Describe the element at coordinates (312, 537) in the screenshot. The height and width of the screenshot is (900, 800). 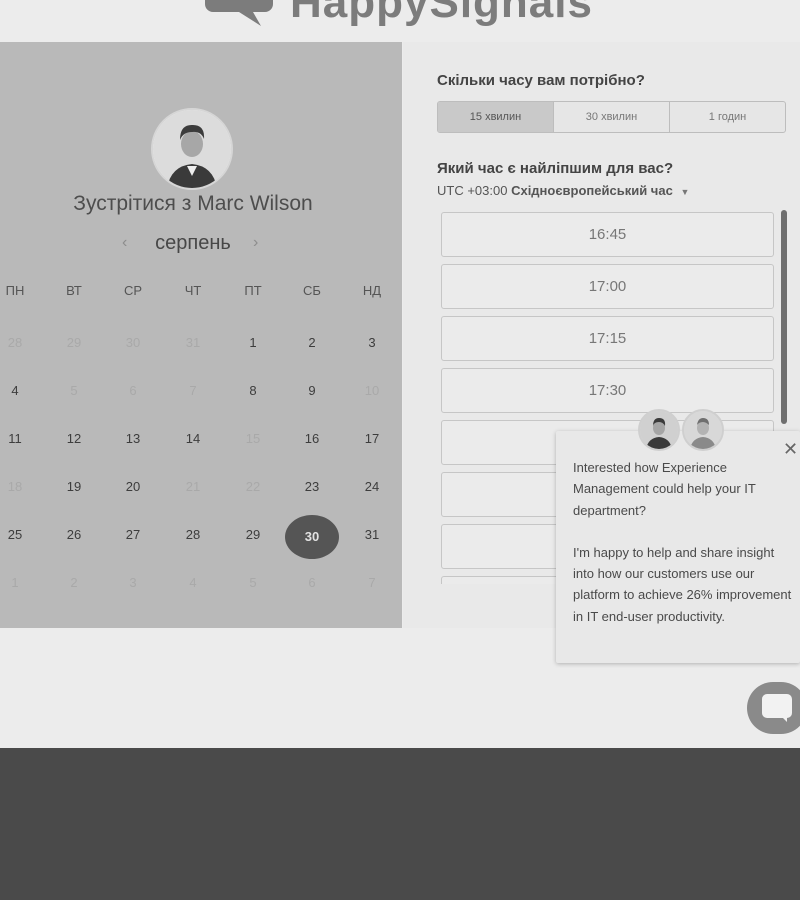
I see `calendar-day-selected: 30` at that location.